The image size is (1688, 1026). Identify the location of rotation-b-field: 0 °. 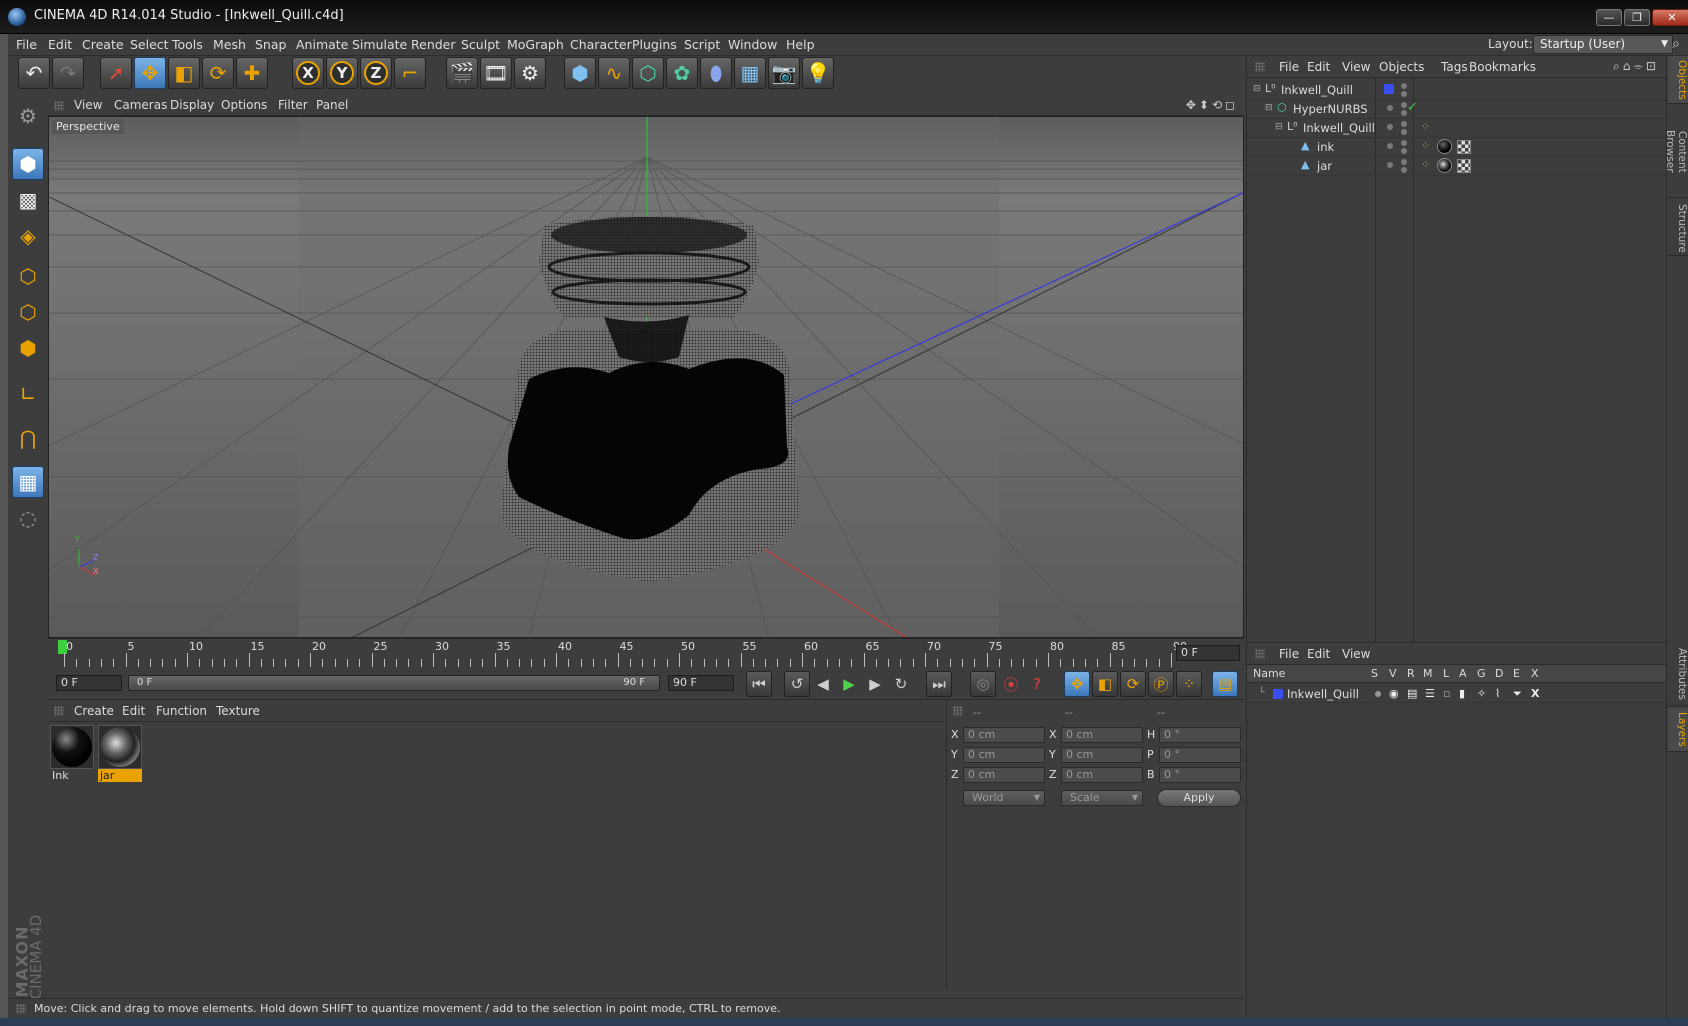
(1200, 775).